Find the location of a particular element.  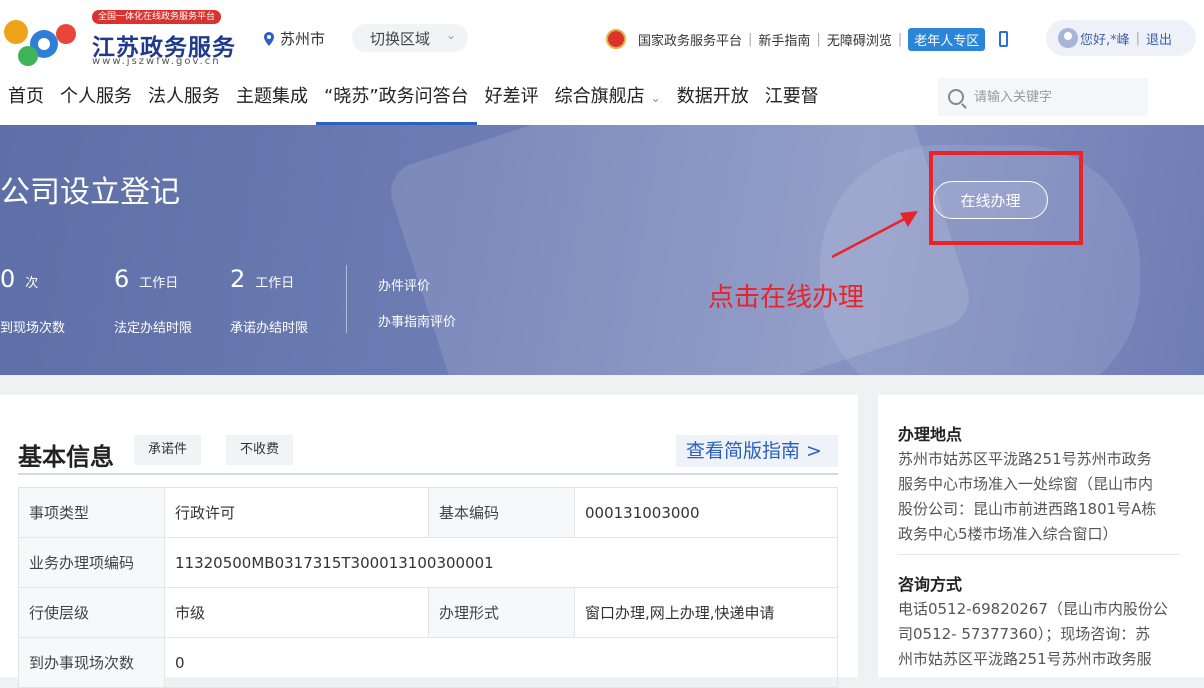

national-platform-link: 国家政务服务平台 is located at coordinates (690, 39).